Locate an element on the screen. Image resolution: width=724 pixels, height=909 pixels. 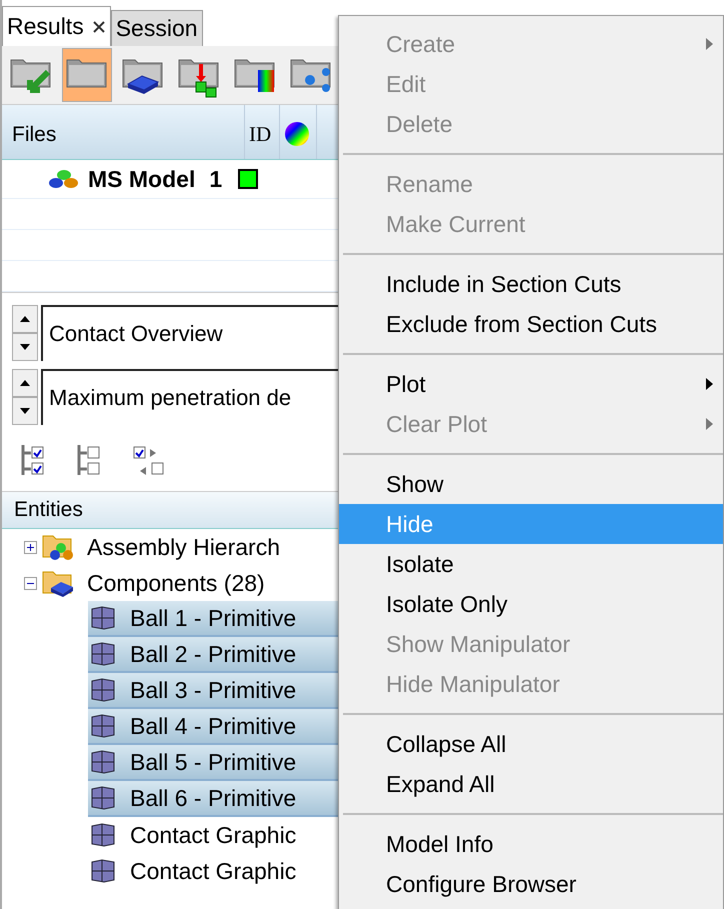
tree-item: Ball 5 - Primitive is located at coordinates (214, 763).